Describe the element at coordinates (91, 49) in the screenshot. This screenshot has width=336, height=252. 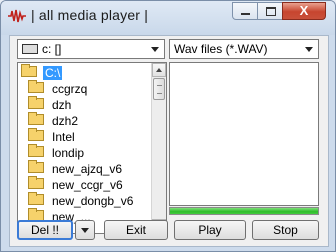
I see `drive-select: c: []` at that location.